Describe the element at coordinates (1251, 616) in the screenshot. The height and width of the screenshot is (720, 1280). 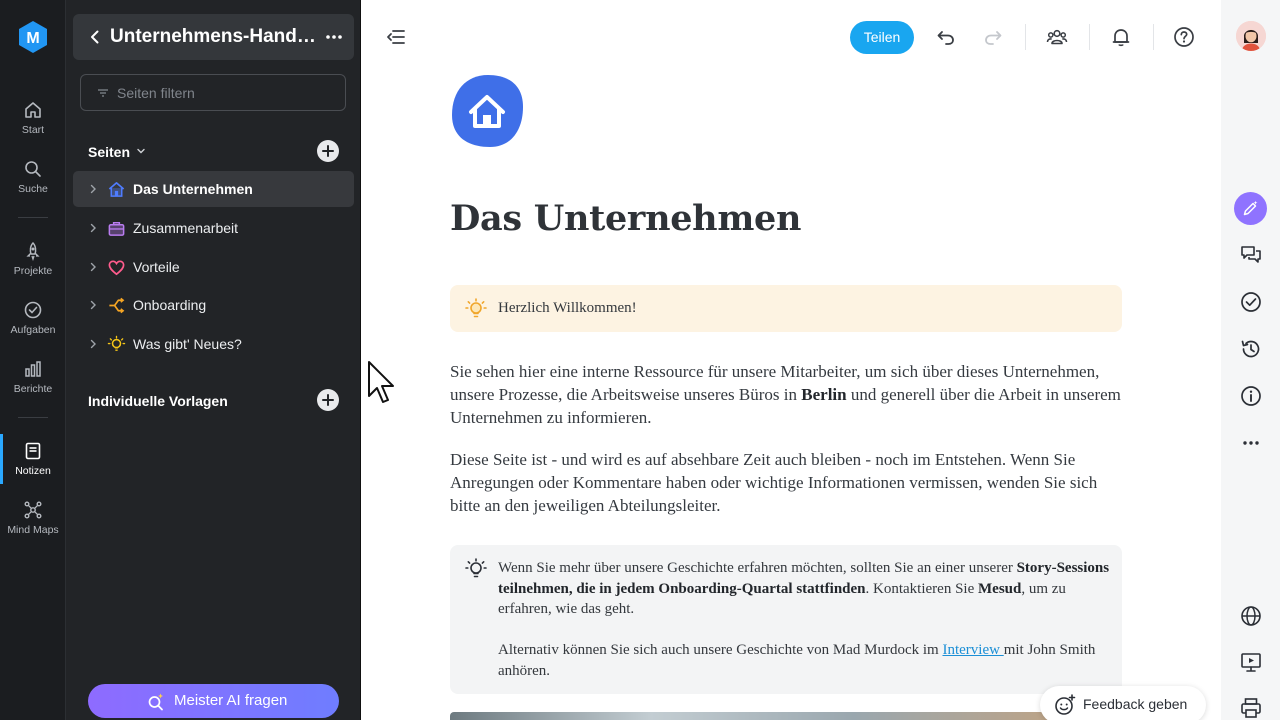
I see `globe-icon` at that location.